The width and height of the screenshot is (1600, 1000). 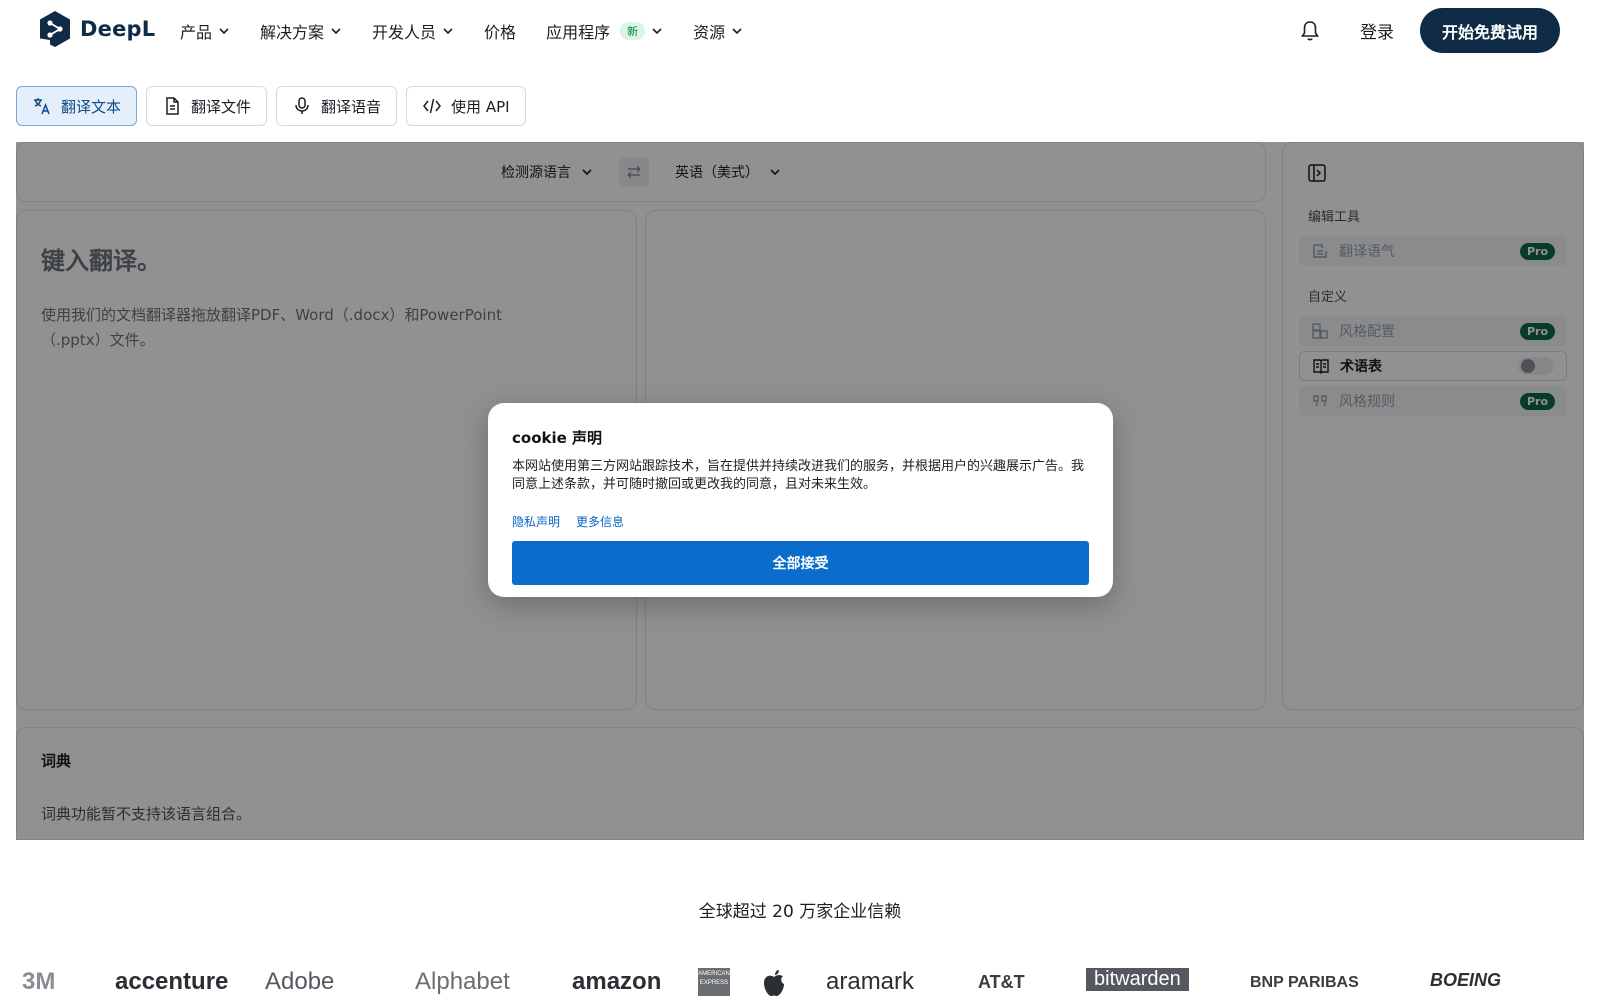 What do you see at coordinates (221, 106) in the screenshot?
I see `tab-label: 翻译文件` at bounding box center [221, 106].